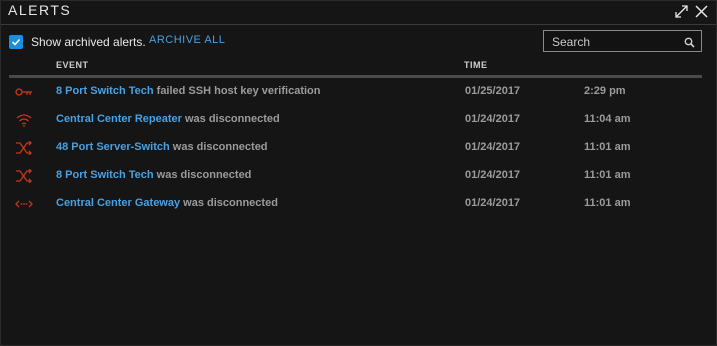 This screenshot has width=717, height=346. I want to click on event-text: 8 Port Switch Tech was disconnected, so click(153, 175).